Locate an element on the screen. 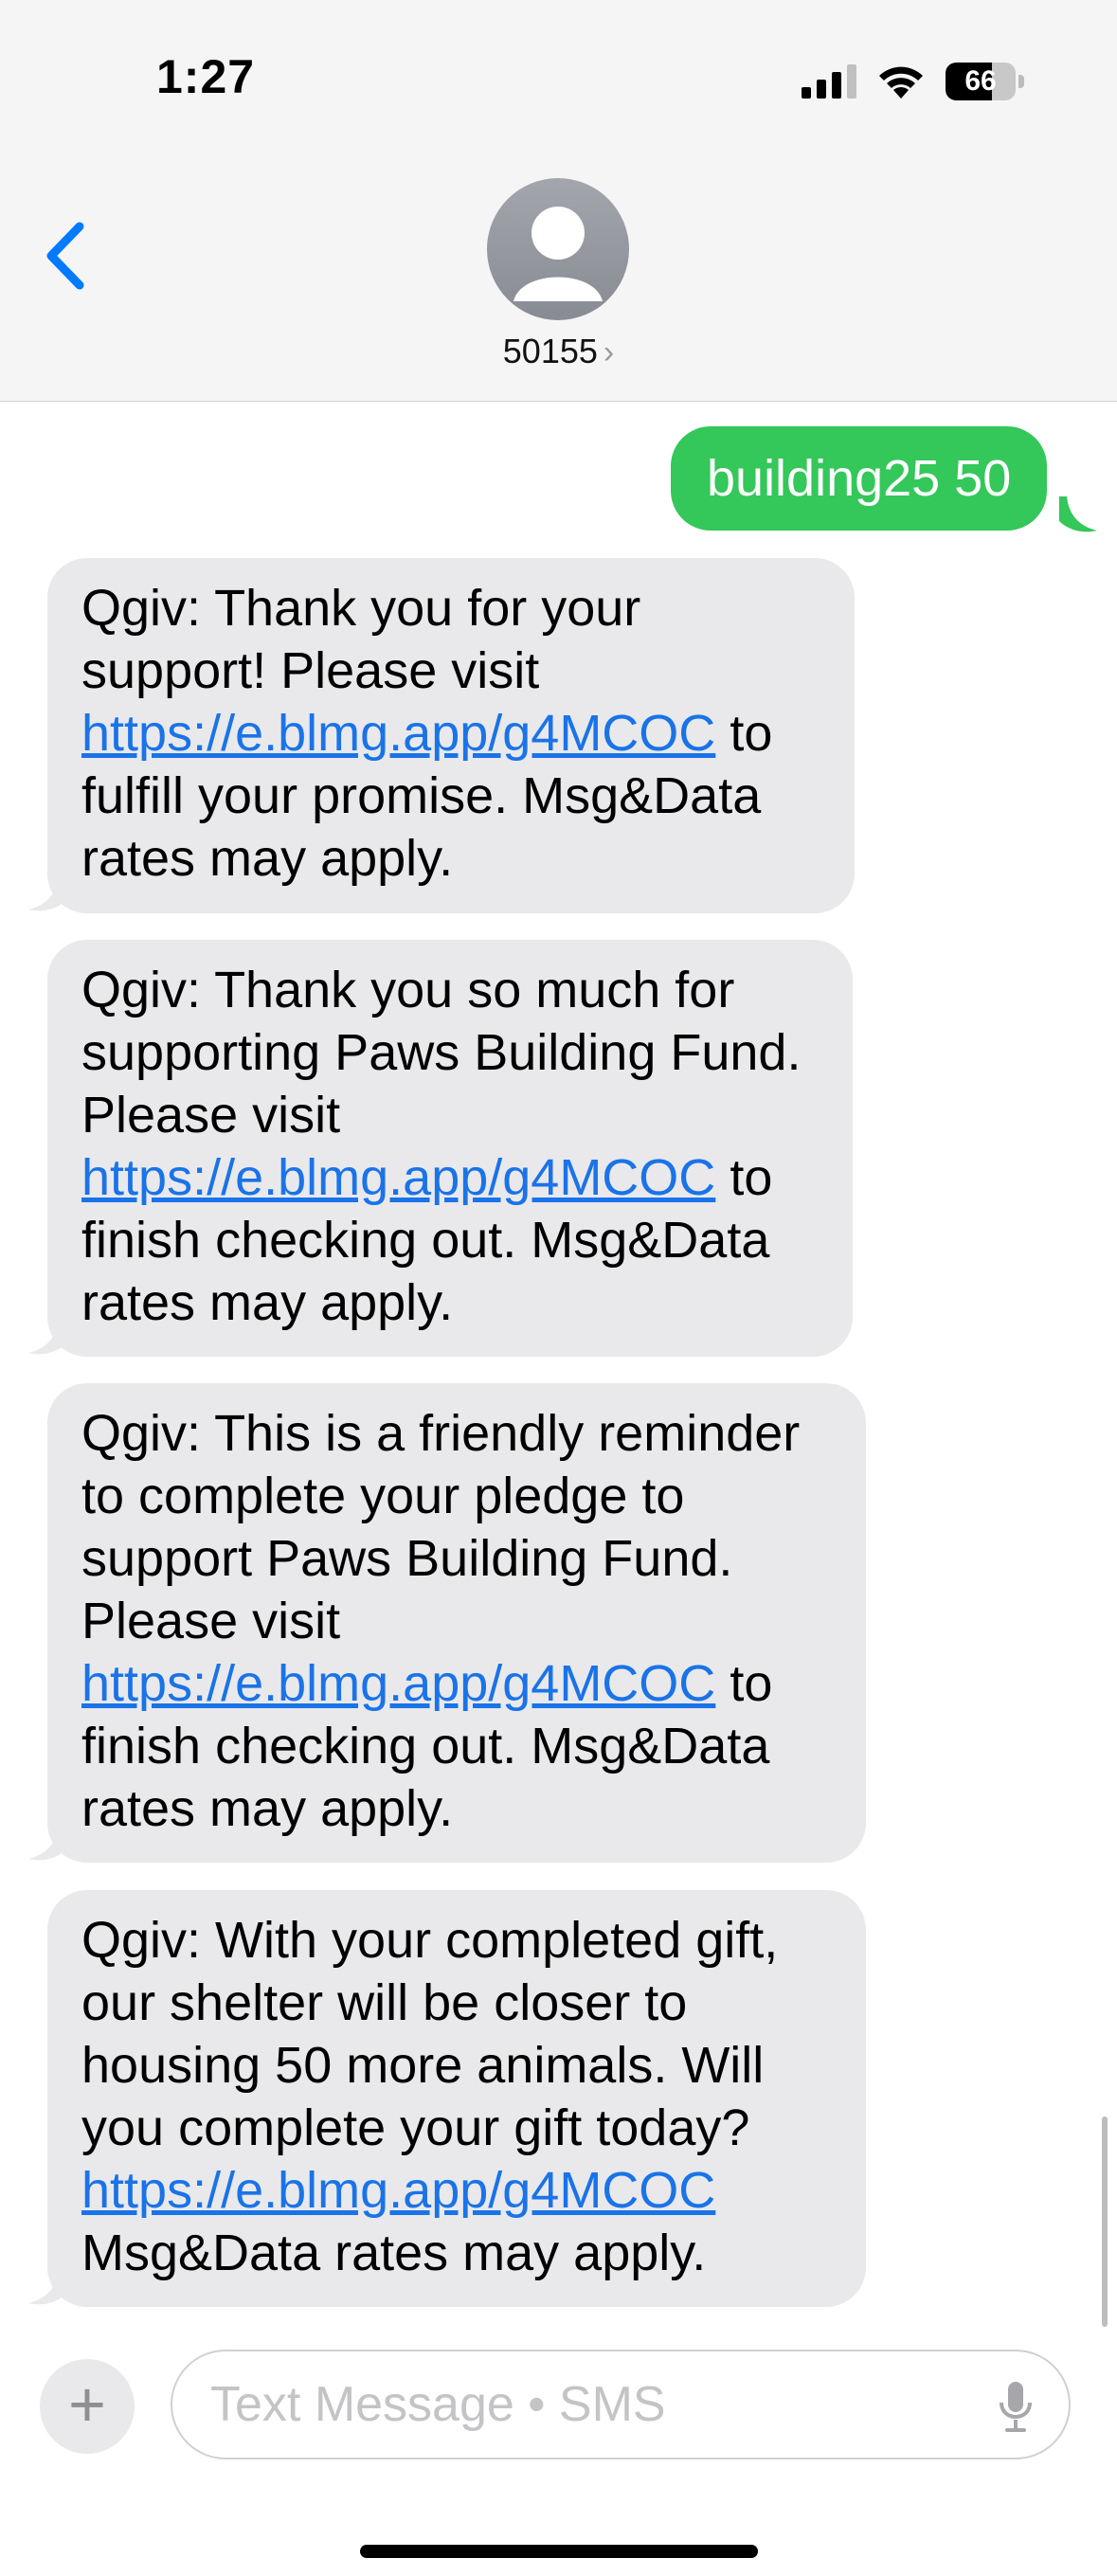 The image size is (1117, 2576). message-bubble-outgoing: building25 50 is located at coordinates (859, 478).